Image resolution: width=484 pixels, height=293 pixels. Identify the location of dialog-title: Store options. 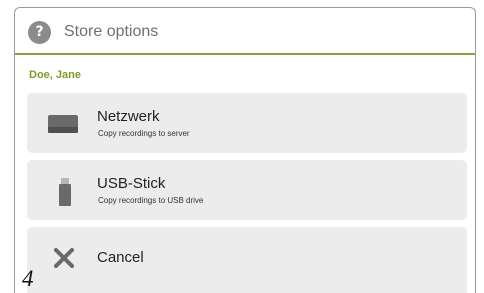
(111, 31).